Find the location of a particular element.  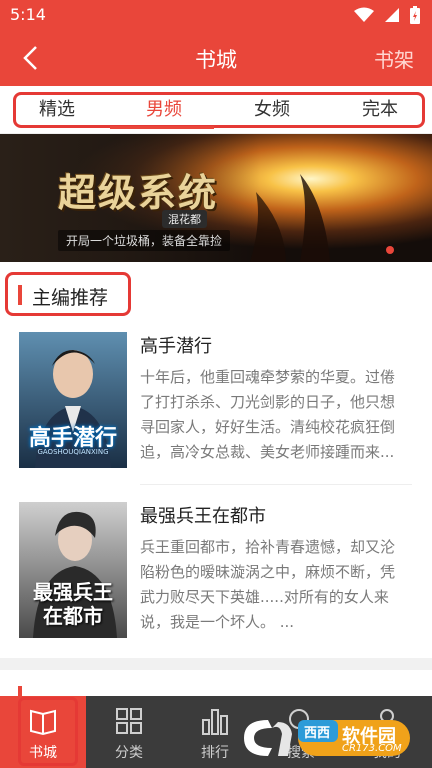

app-header: 书城 书架 is located at coordinates (216, 58).